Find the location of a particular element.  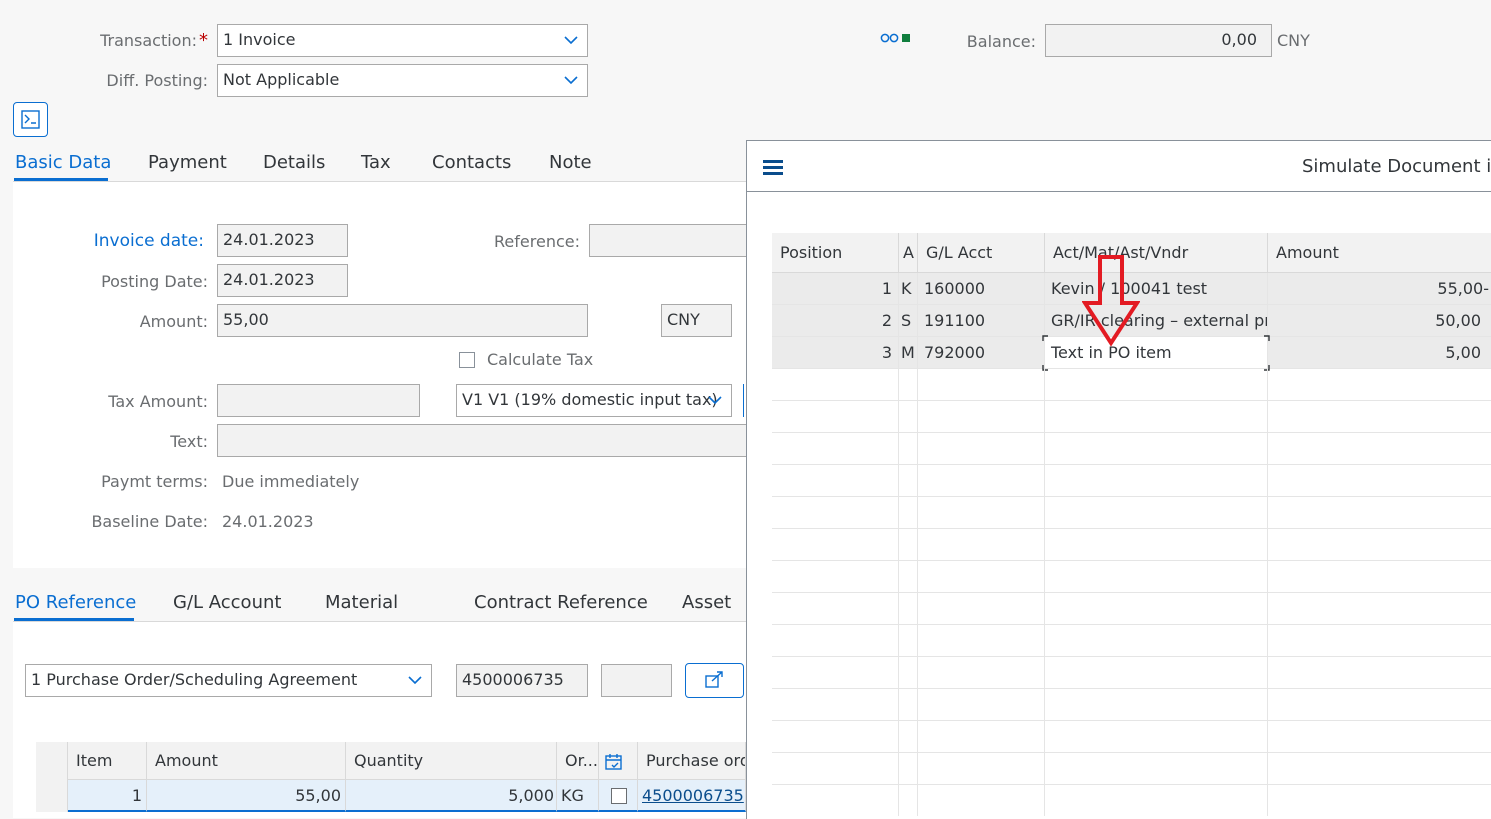

tab-basic-data: Basic Data is located at coordinates (63, 162).